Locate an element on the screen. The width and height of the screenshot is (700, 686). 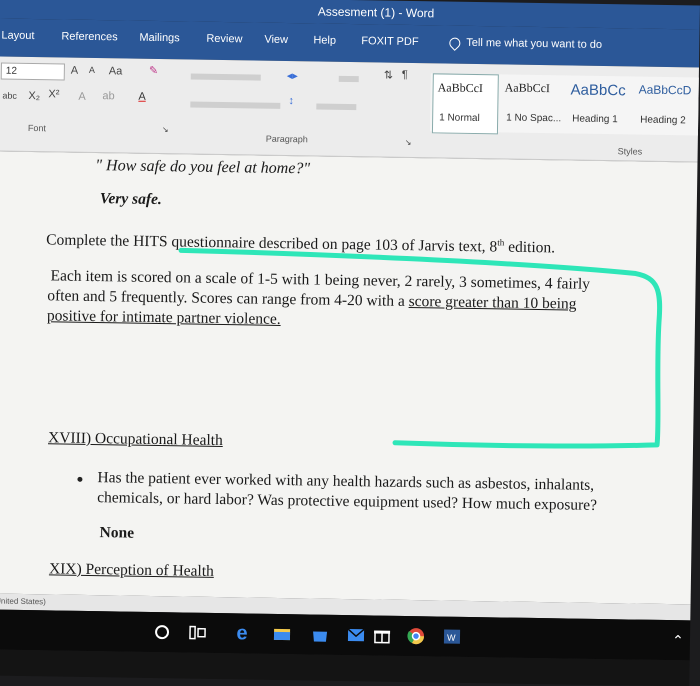
style-heading-2: AaBbCcD Heading 2 is located at coordinates (666, 105).